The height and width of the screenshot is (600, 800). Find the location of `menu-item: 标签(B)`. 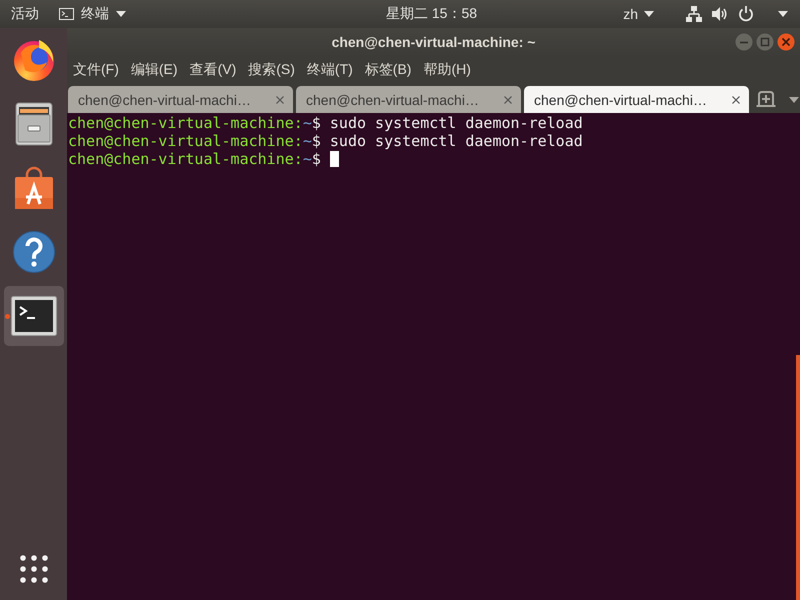

menu-item: 标签(B) is located at coordinates (388, 70).